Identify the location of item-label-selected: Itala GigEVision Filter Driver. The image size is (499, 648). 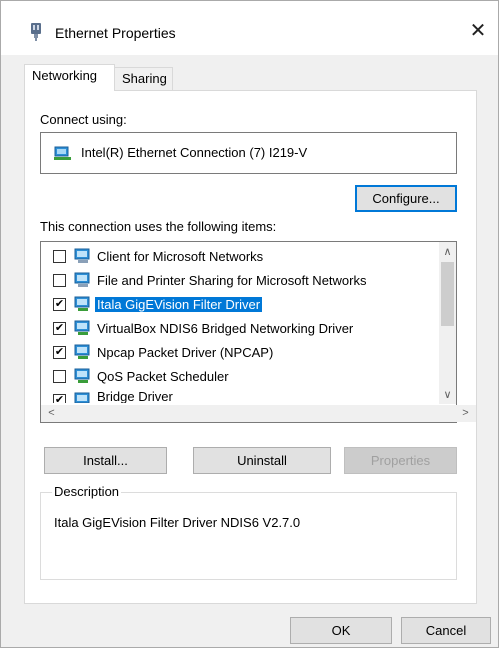
(179, 304).